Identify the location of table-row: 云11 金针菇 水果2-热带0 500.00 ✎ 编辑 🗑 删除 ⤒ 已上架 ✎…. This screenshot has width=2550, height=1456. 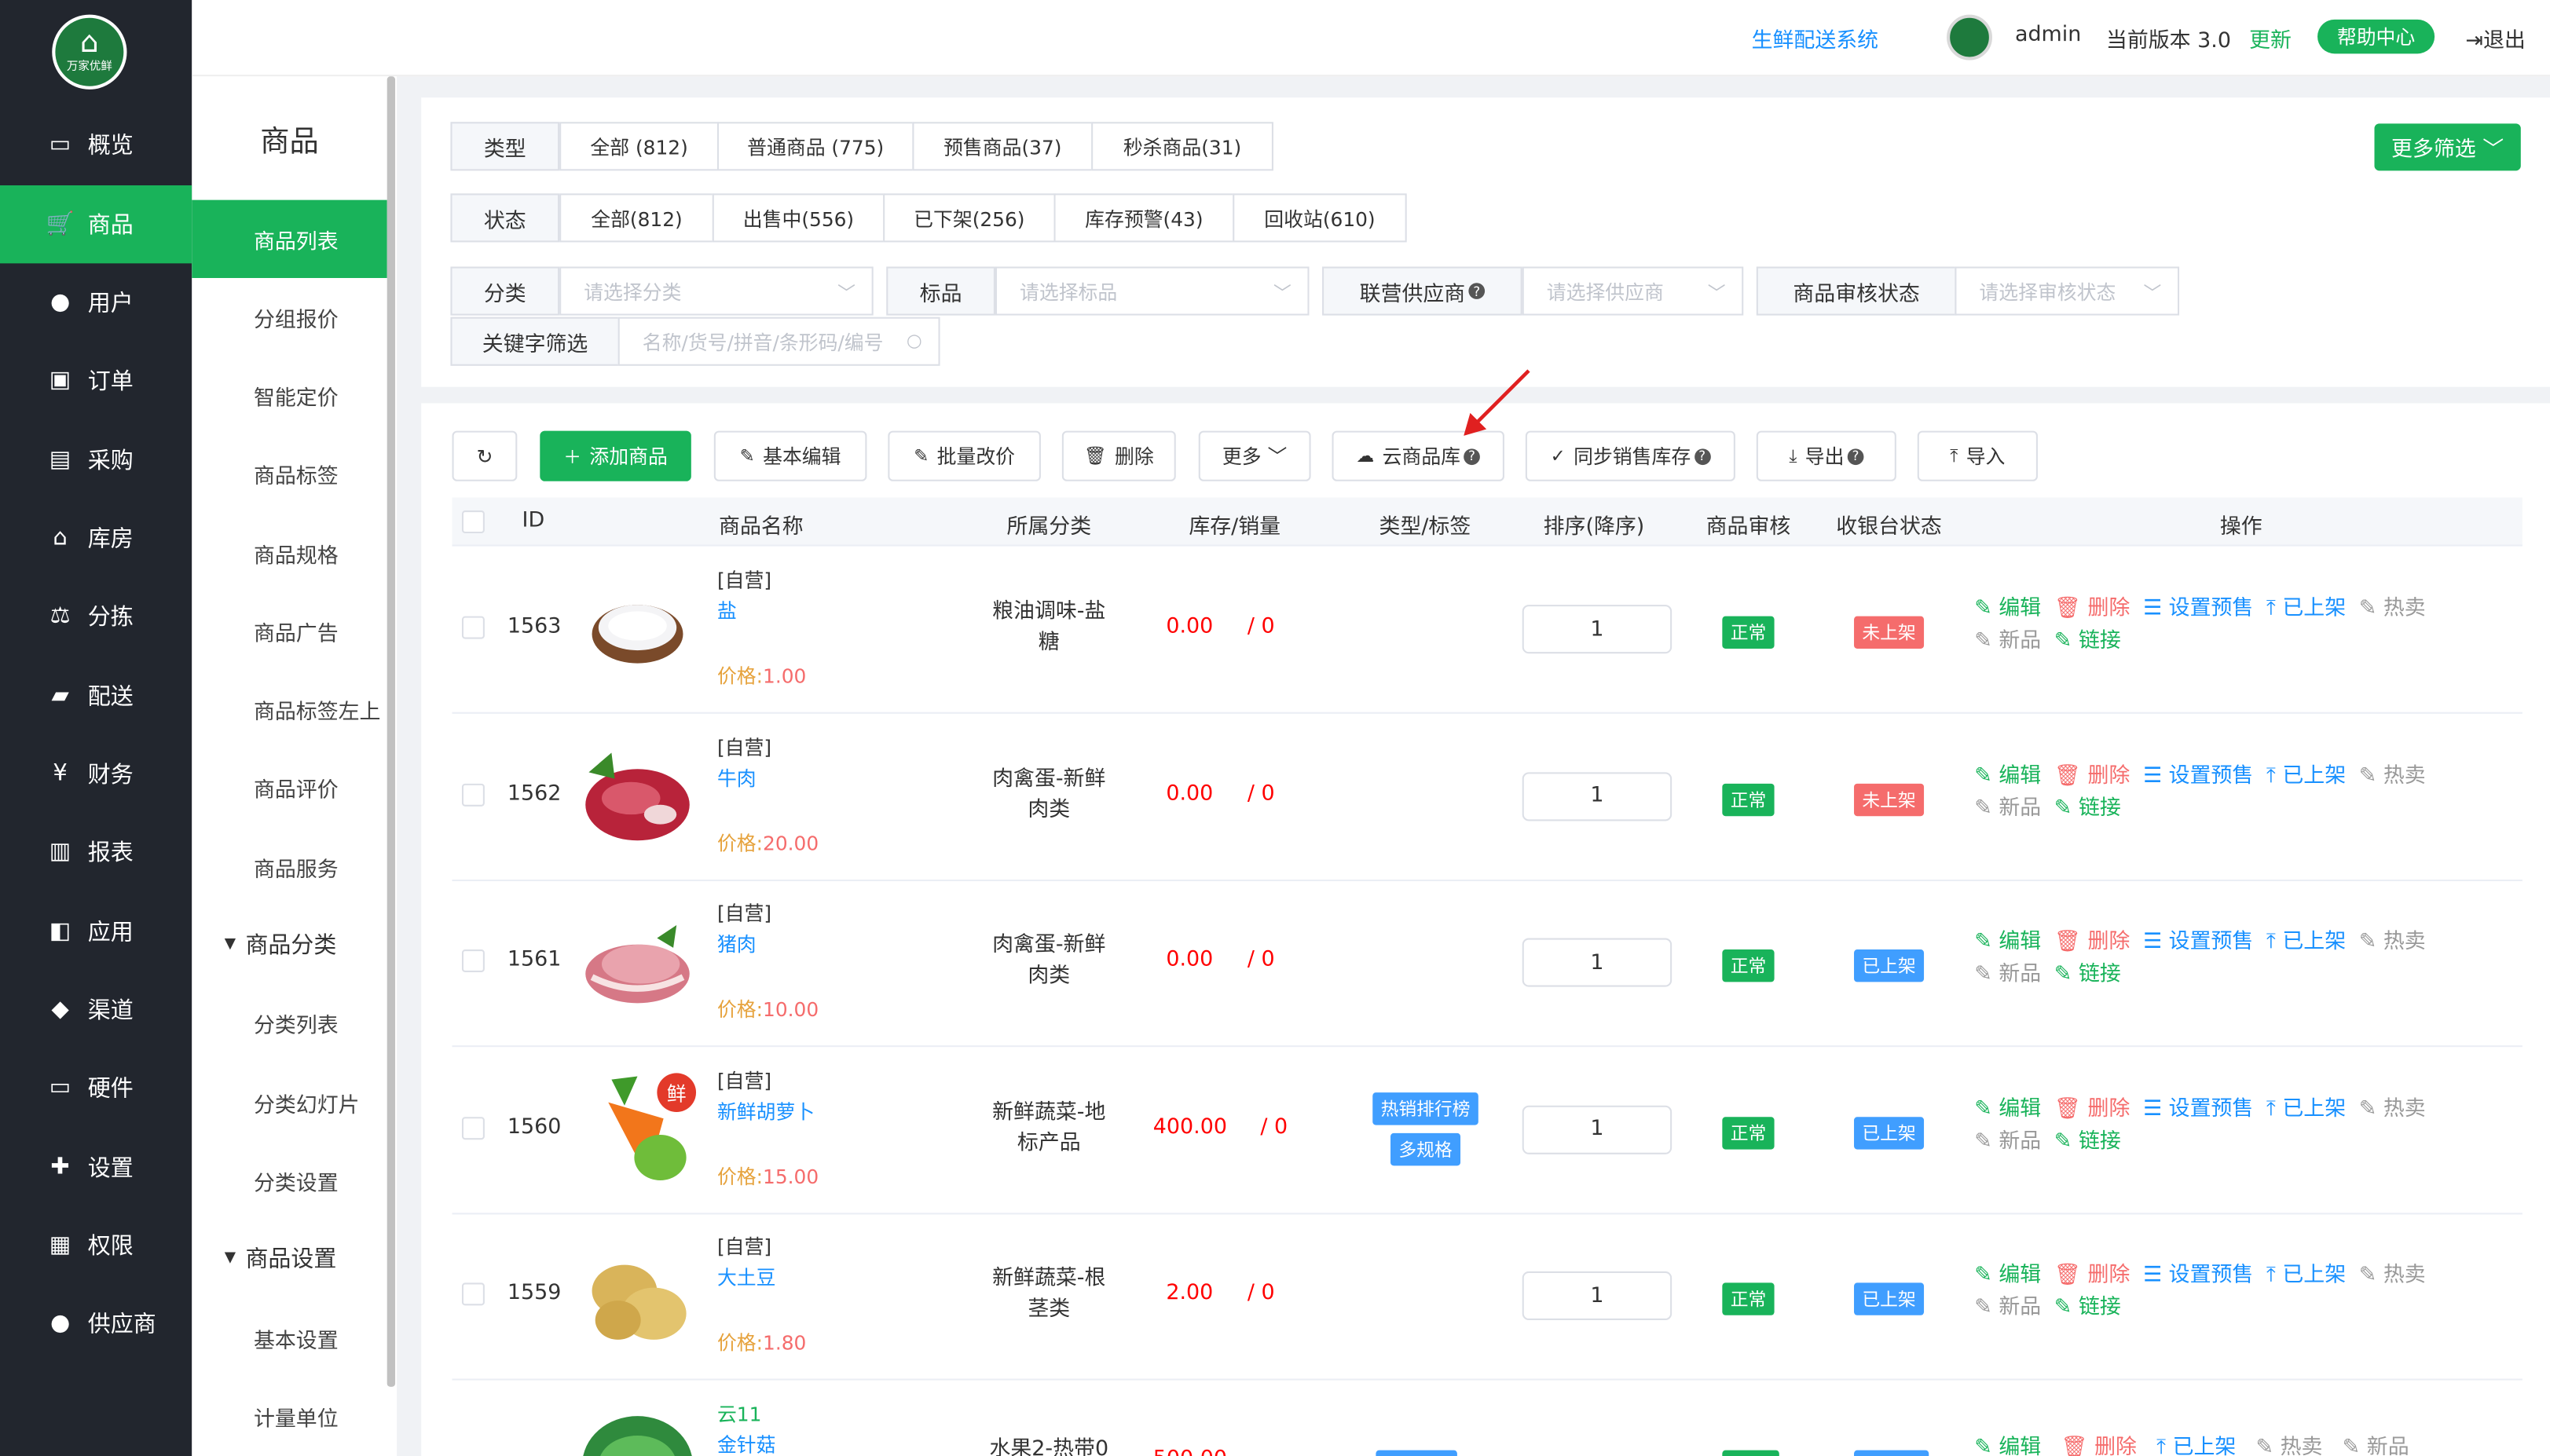
(1487, 1418).